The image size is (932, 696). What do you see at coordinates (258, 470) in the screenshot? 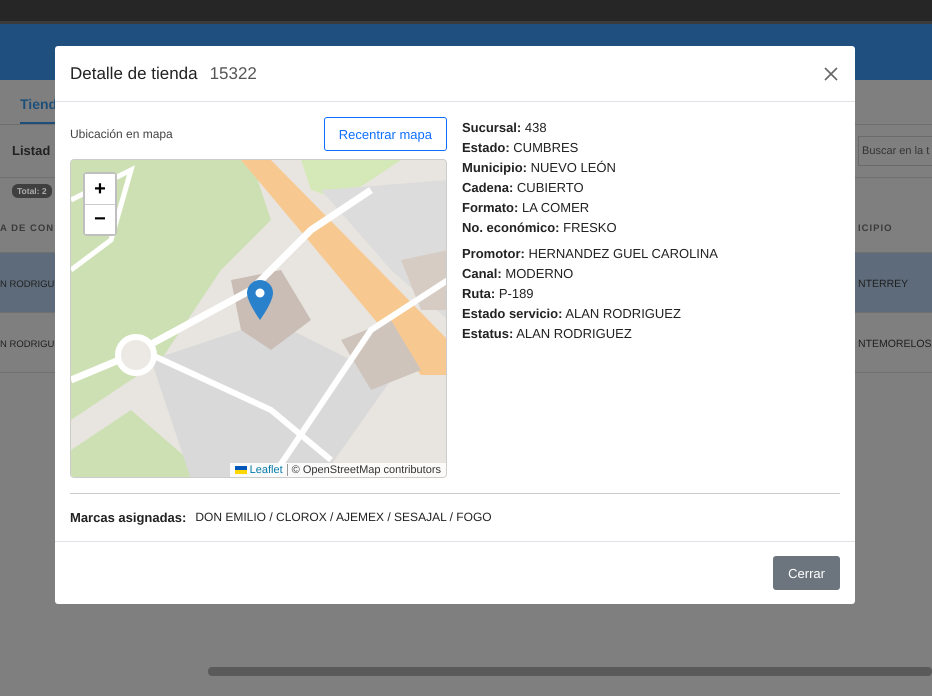
I see `leaflet-link: Leaflet` at bounding box center [258, 470].